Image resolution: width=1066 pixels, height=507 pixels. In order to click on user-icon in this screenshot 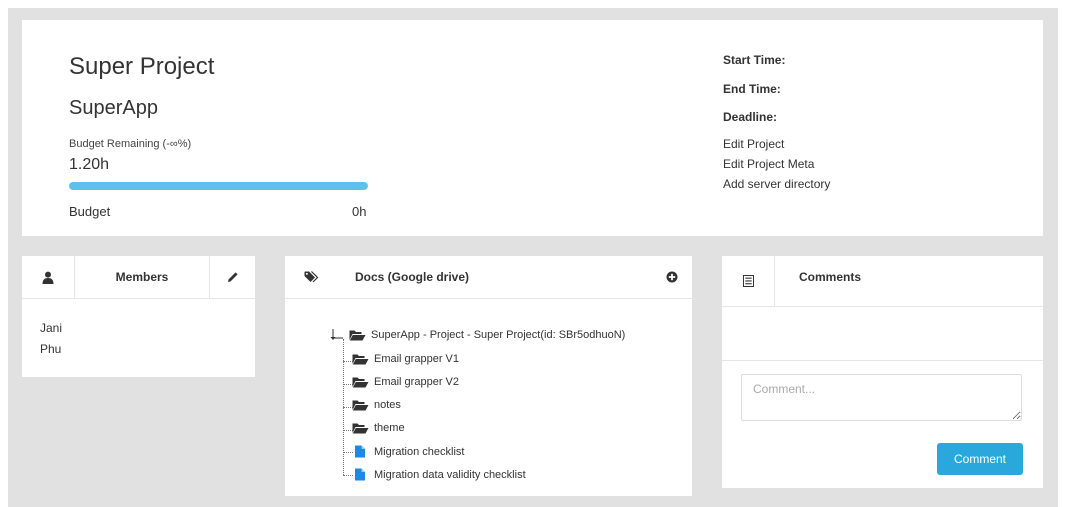, I will do `click(48, 277)`.